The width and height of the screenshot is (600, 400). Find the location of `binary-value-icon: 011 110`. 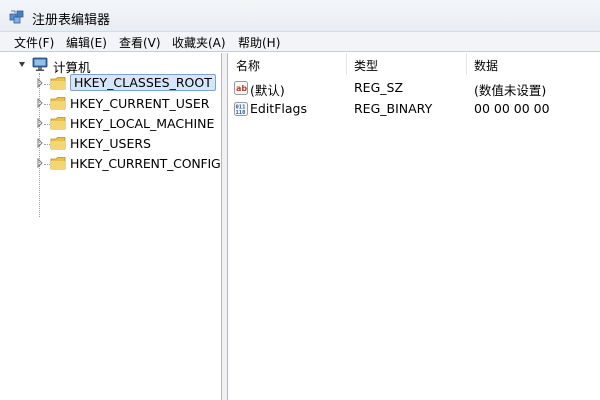

binary-value-icon: 011 110 is located at coordinates (241, 109).